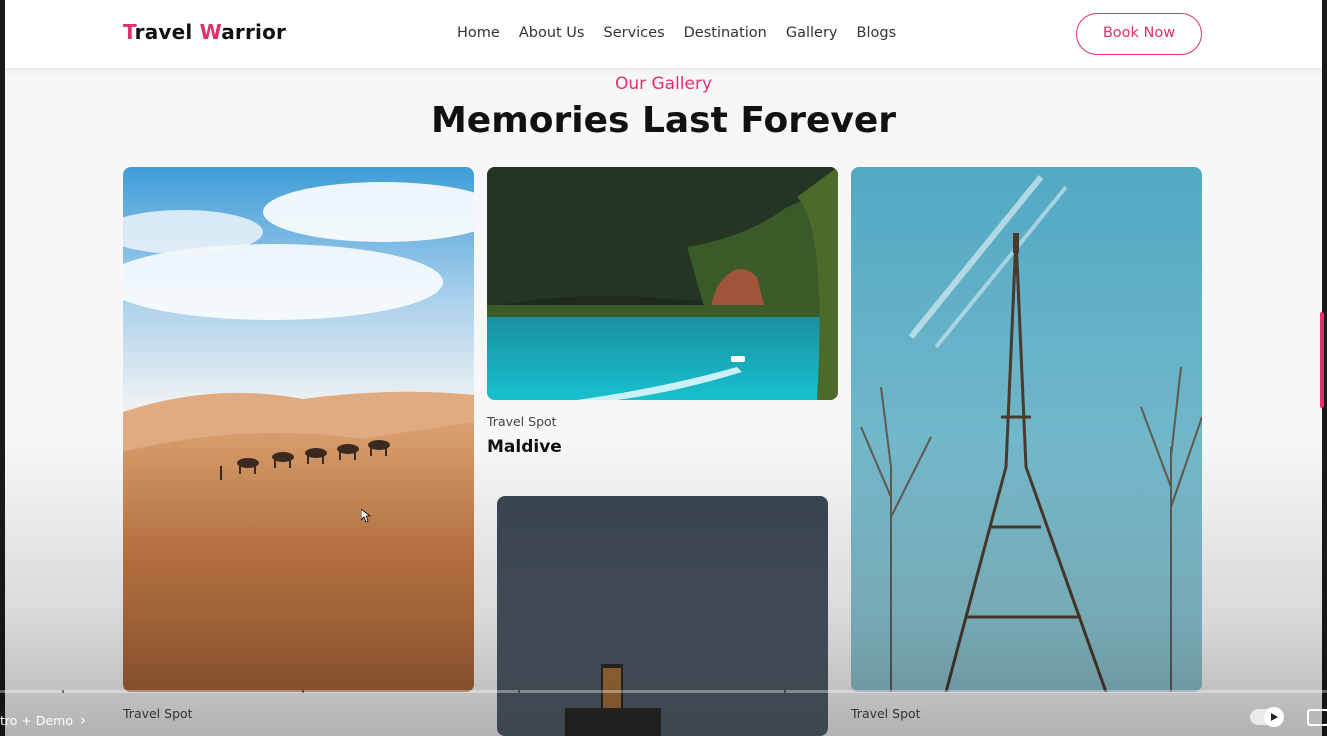  I want to click on chapter-label: tro + Demo, so click(36, 720).